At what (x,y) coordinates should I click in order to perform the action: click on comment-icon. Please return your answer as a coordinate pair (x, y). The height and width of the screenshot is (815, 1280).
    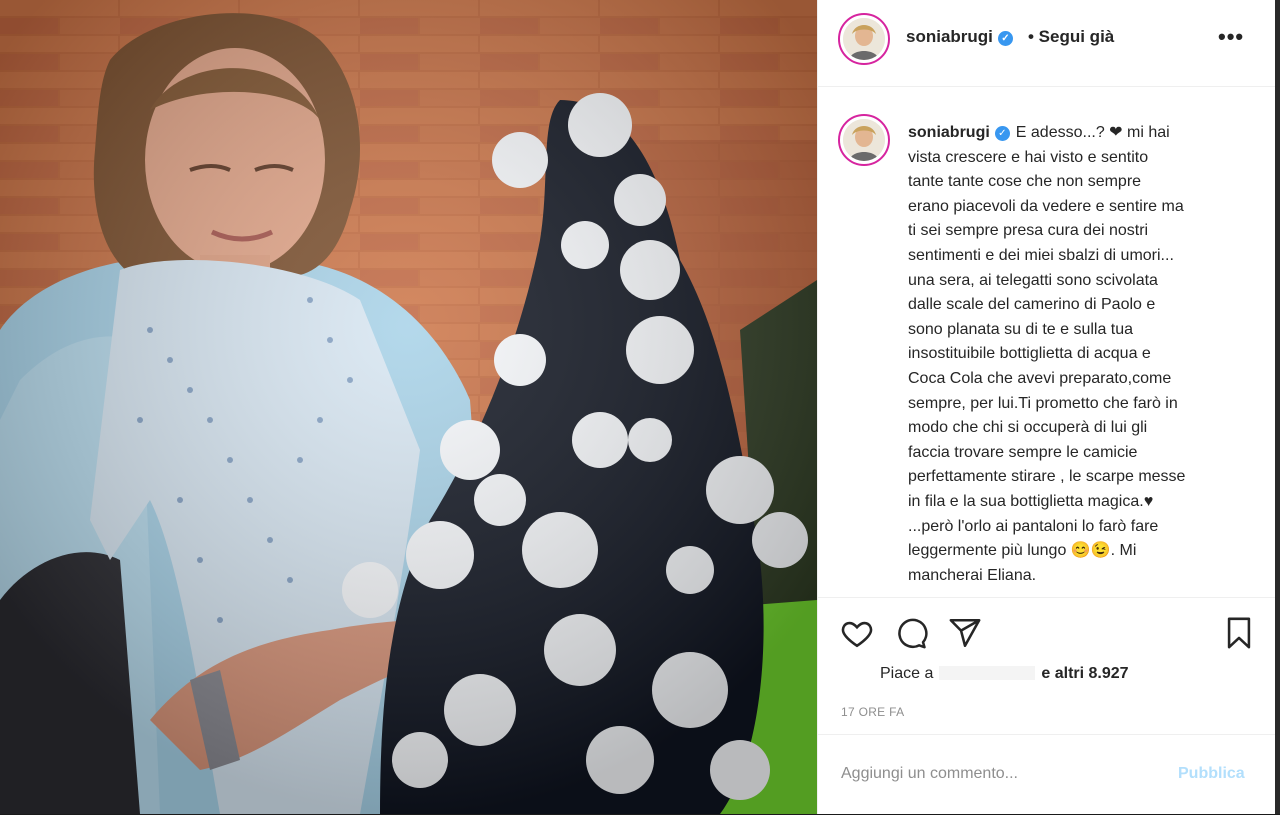
    Looking at the image, I should click on (911, 633).